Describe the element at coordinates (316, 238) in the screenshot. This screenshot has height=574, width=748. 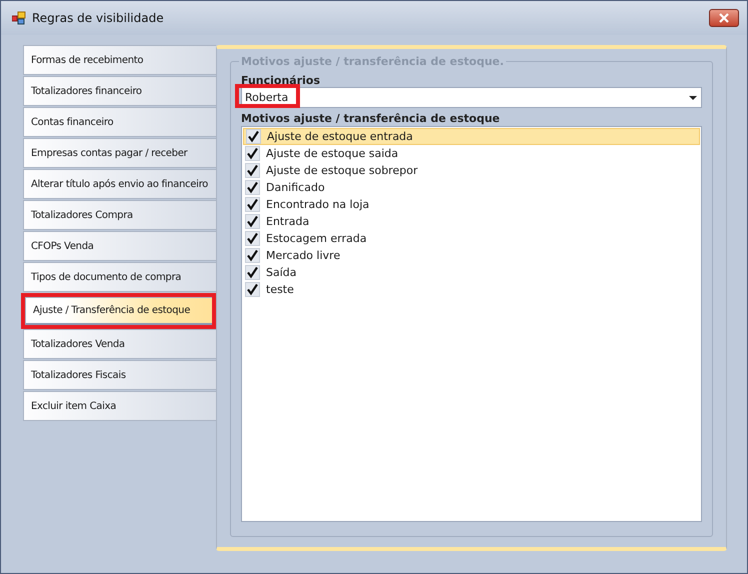
I see `item-label: Estocagem errada` at that location.